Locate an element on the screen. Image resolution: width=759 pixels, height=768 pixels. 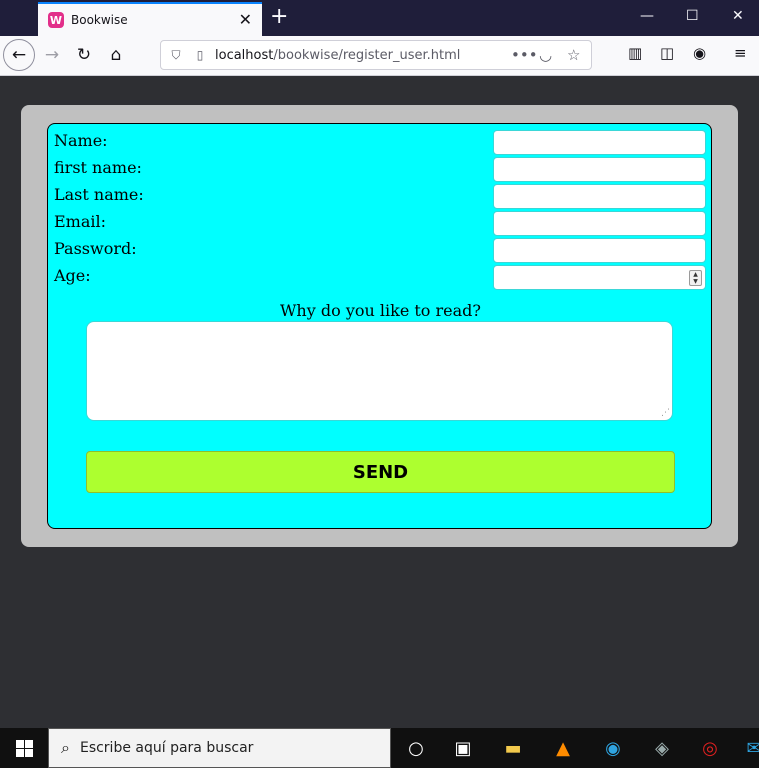
game-icon: ◈ is located at coordinates (662, 748).